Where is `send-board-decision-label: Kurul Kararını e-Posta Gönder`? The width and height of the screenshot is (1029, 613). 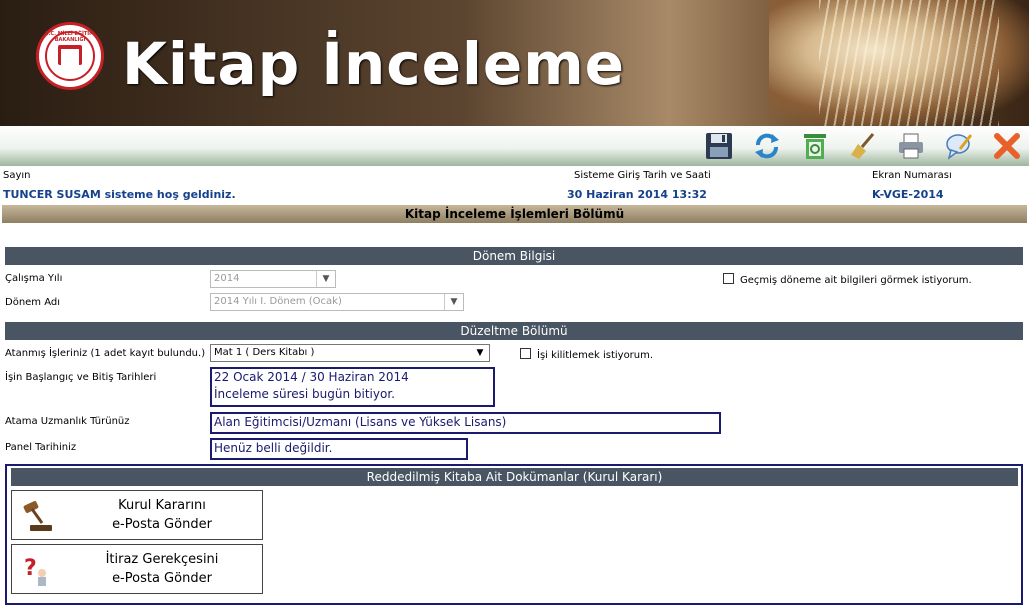
send-board-decision-label: Kurul Kararını e-Posta Gönder is located at coordinates (162, 515).